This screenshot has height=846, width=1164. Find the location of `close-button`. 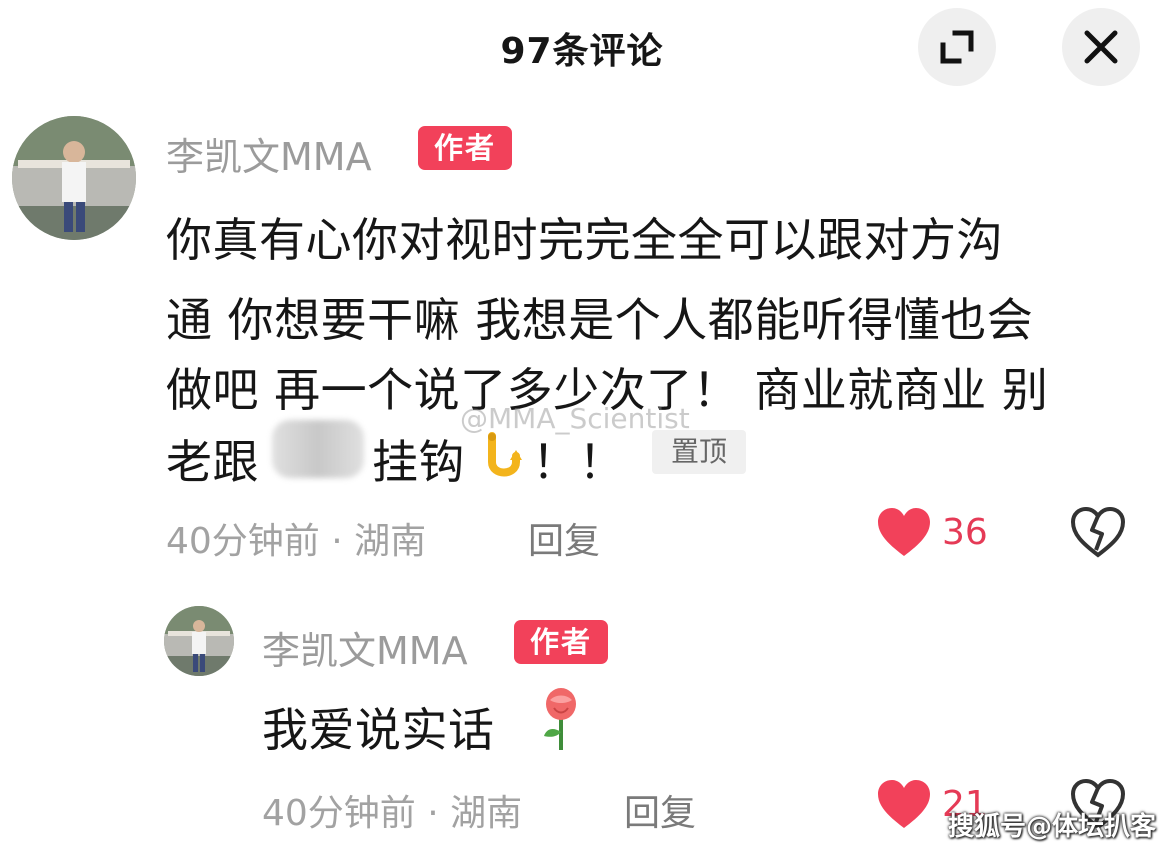

close-button is located at coordinates (1101, 47).